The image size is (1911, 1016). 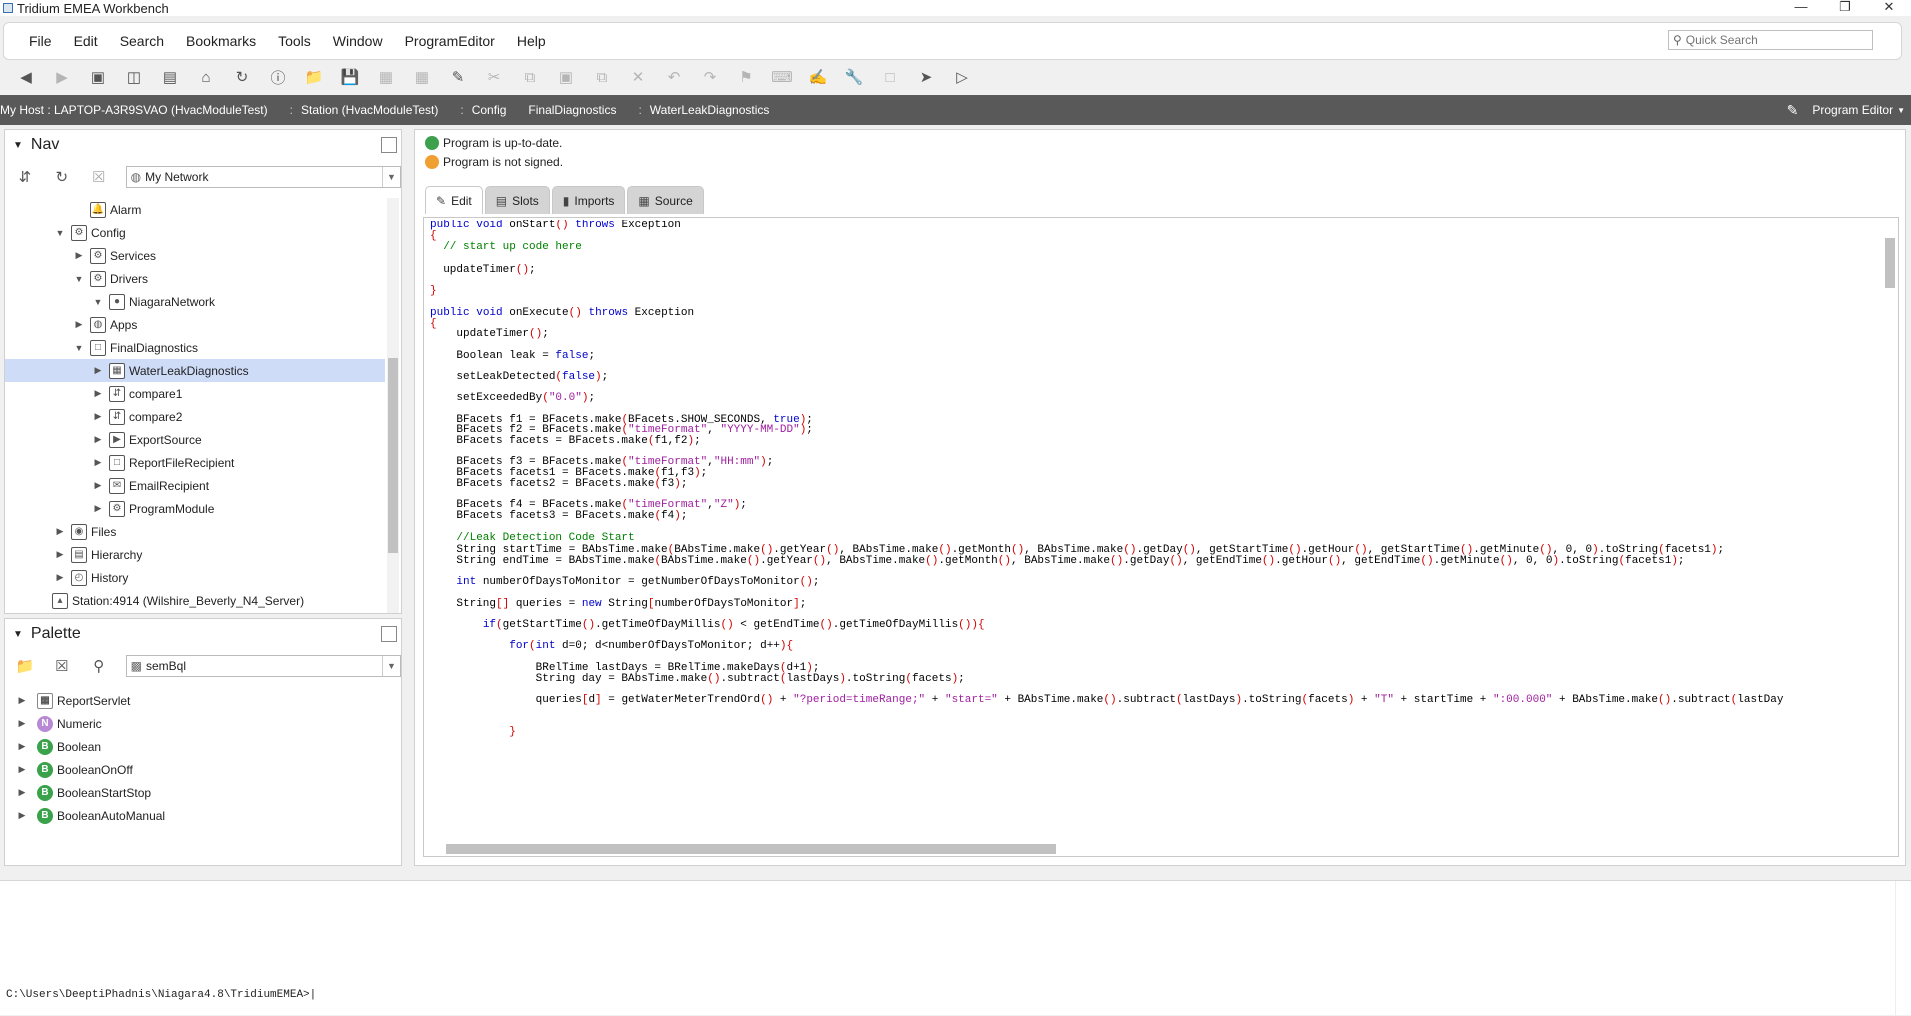 What do you see at coordinates (782, 77) in the screenshot?
I see `rename-icon: ⌨` at bounding box center [782, 77].